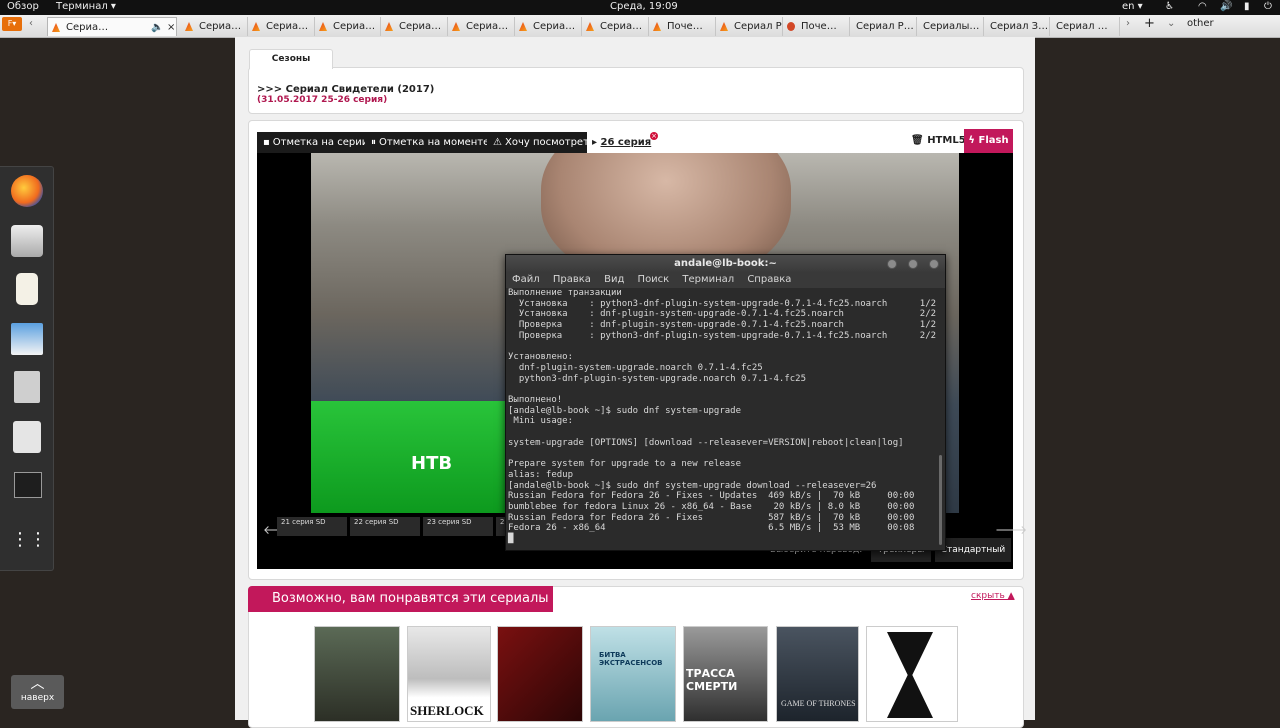 This screenshot has width=1280, height=728. Describe the element at coordinates (23, 6) in the screenshot. I see `activities-button: Обзор` at that location.